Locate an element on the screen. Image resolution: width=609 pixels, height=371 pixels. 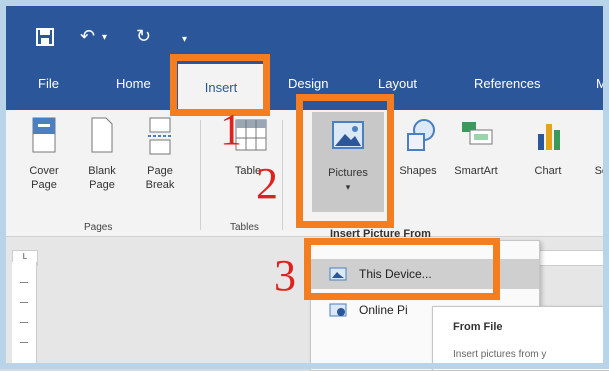
chart-label: Chart is located at coordinates (548, 171).